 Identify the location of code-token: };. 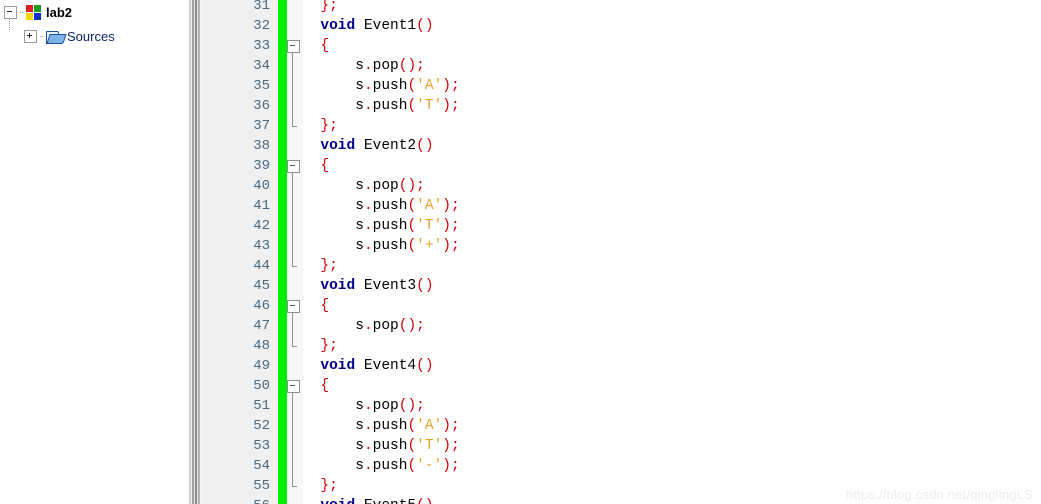
(329, 126).